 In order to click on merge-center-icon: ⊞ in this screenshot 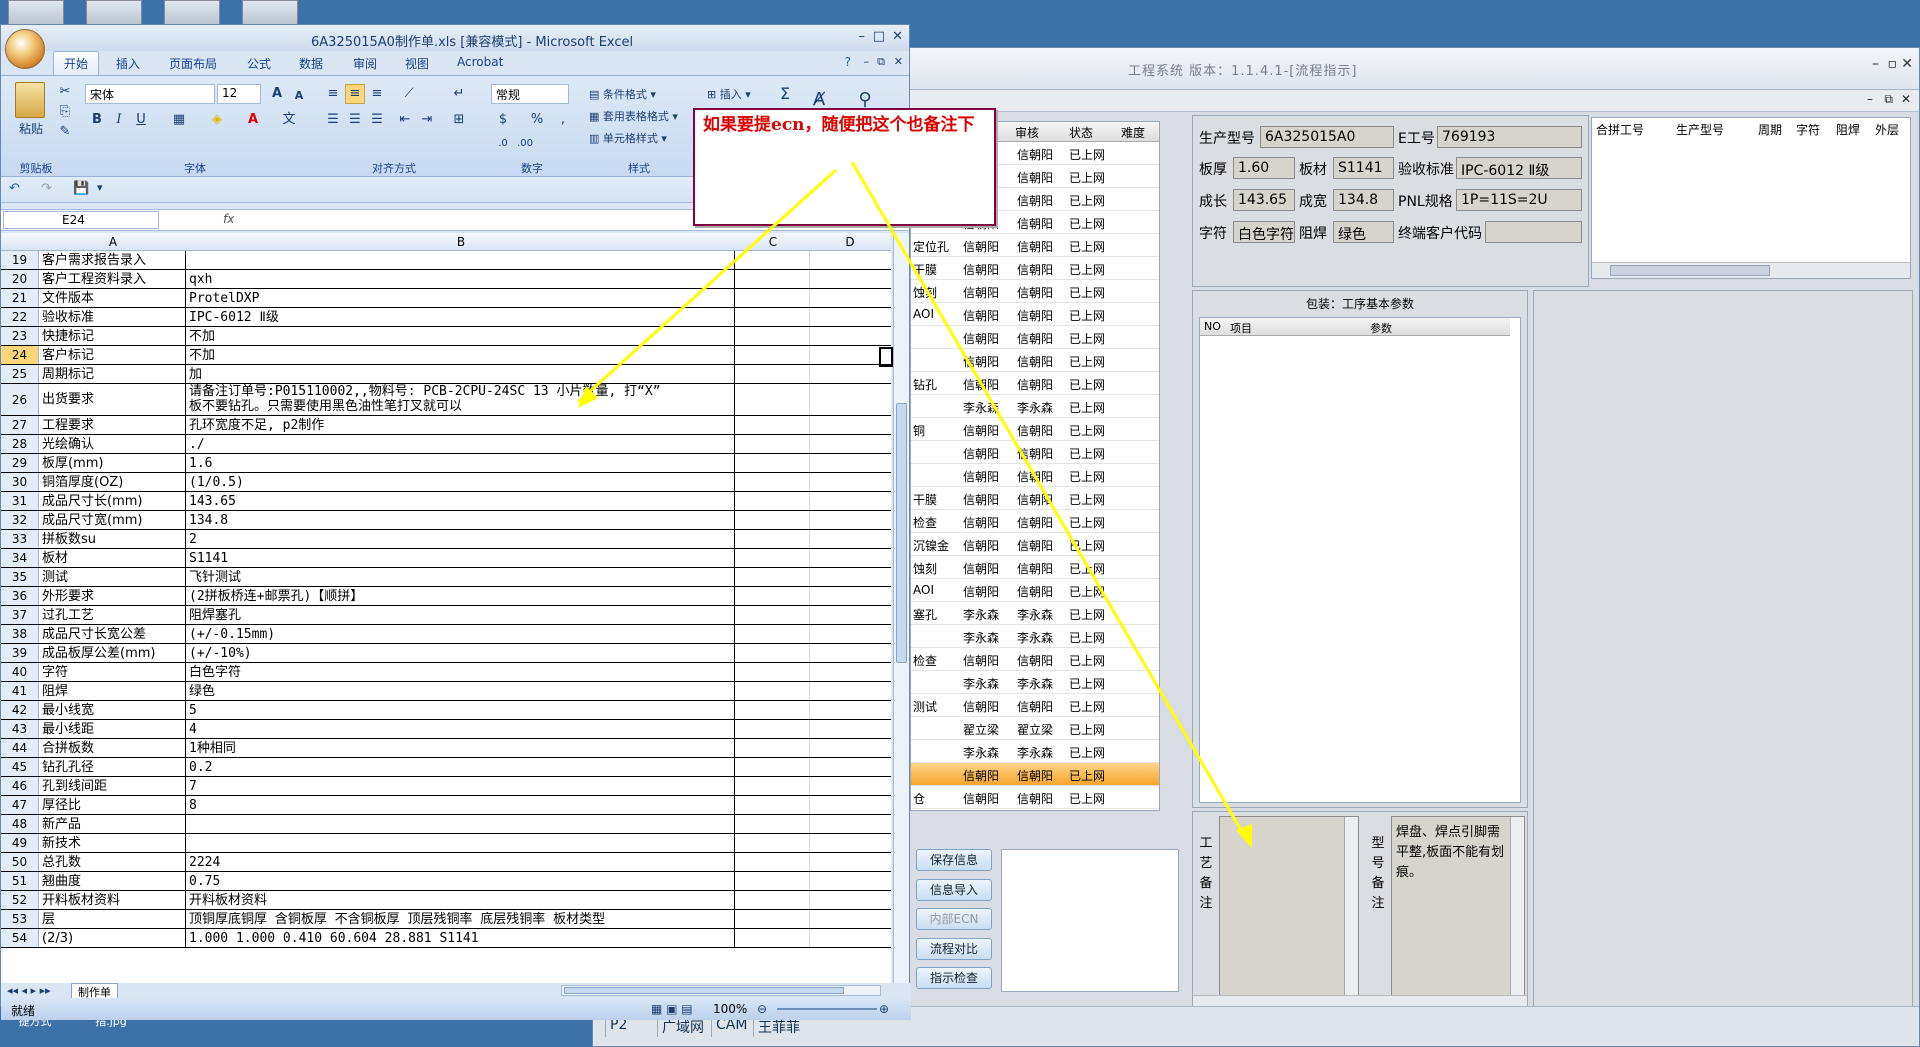, I will do `click(459, 120)`.